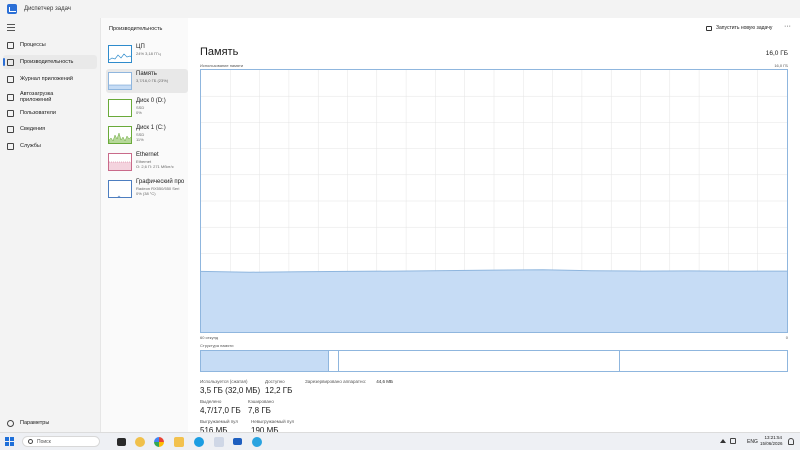  Describe the element at coordinates (47, 62) in the screenshot. I see `nav-item-label: Производительность` at that location.